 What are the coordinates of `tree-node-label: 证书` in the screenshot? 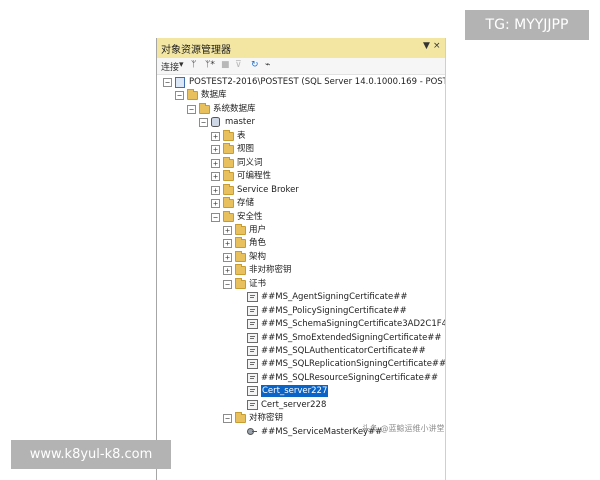 It's located at (258, 283).